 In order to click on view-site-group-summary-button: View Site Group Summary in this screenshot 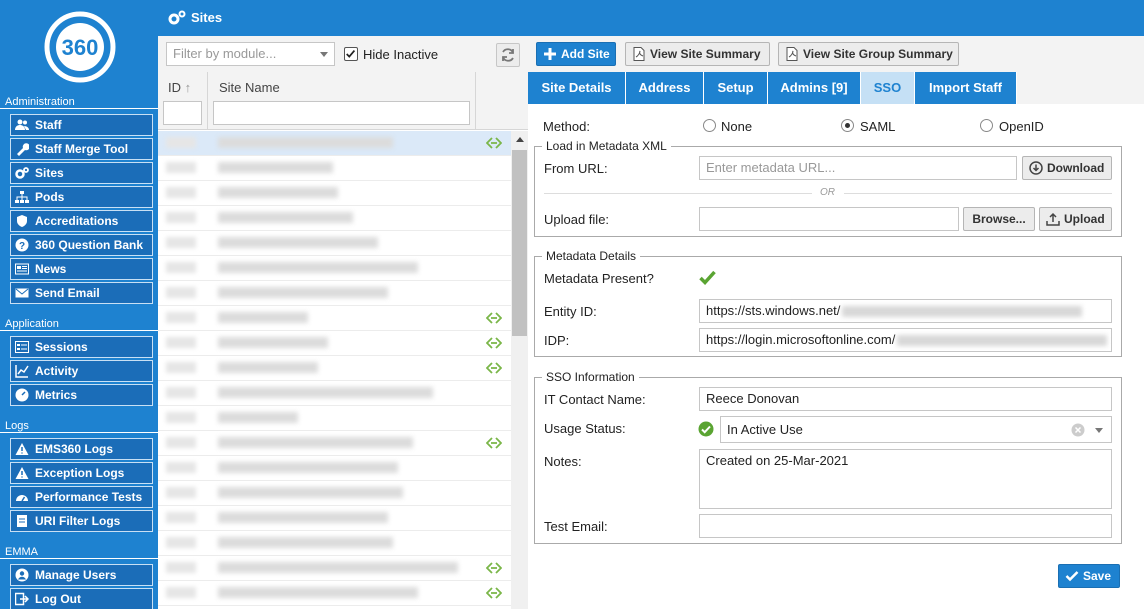, I will do `click(868, 54)`.